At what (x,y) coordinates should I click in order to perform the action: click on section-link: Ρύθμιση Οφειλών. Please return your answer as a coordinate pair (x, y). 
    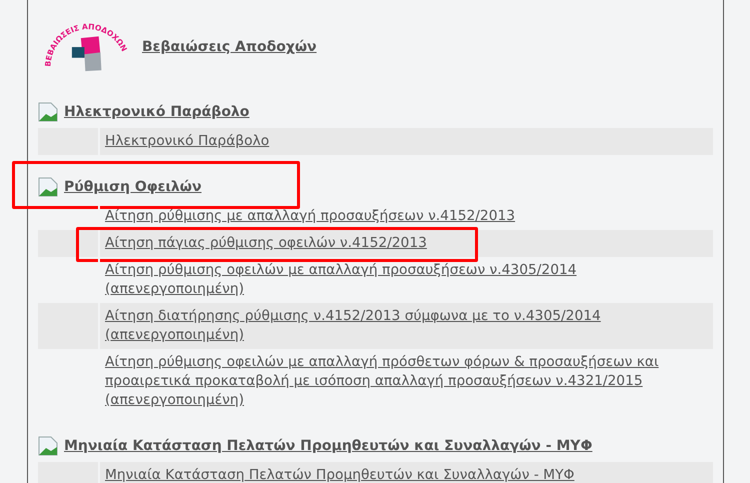
    Looking at the image, I should click on (133, 187).